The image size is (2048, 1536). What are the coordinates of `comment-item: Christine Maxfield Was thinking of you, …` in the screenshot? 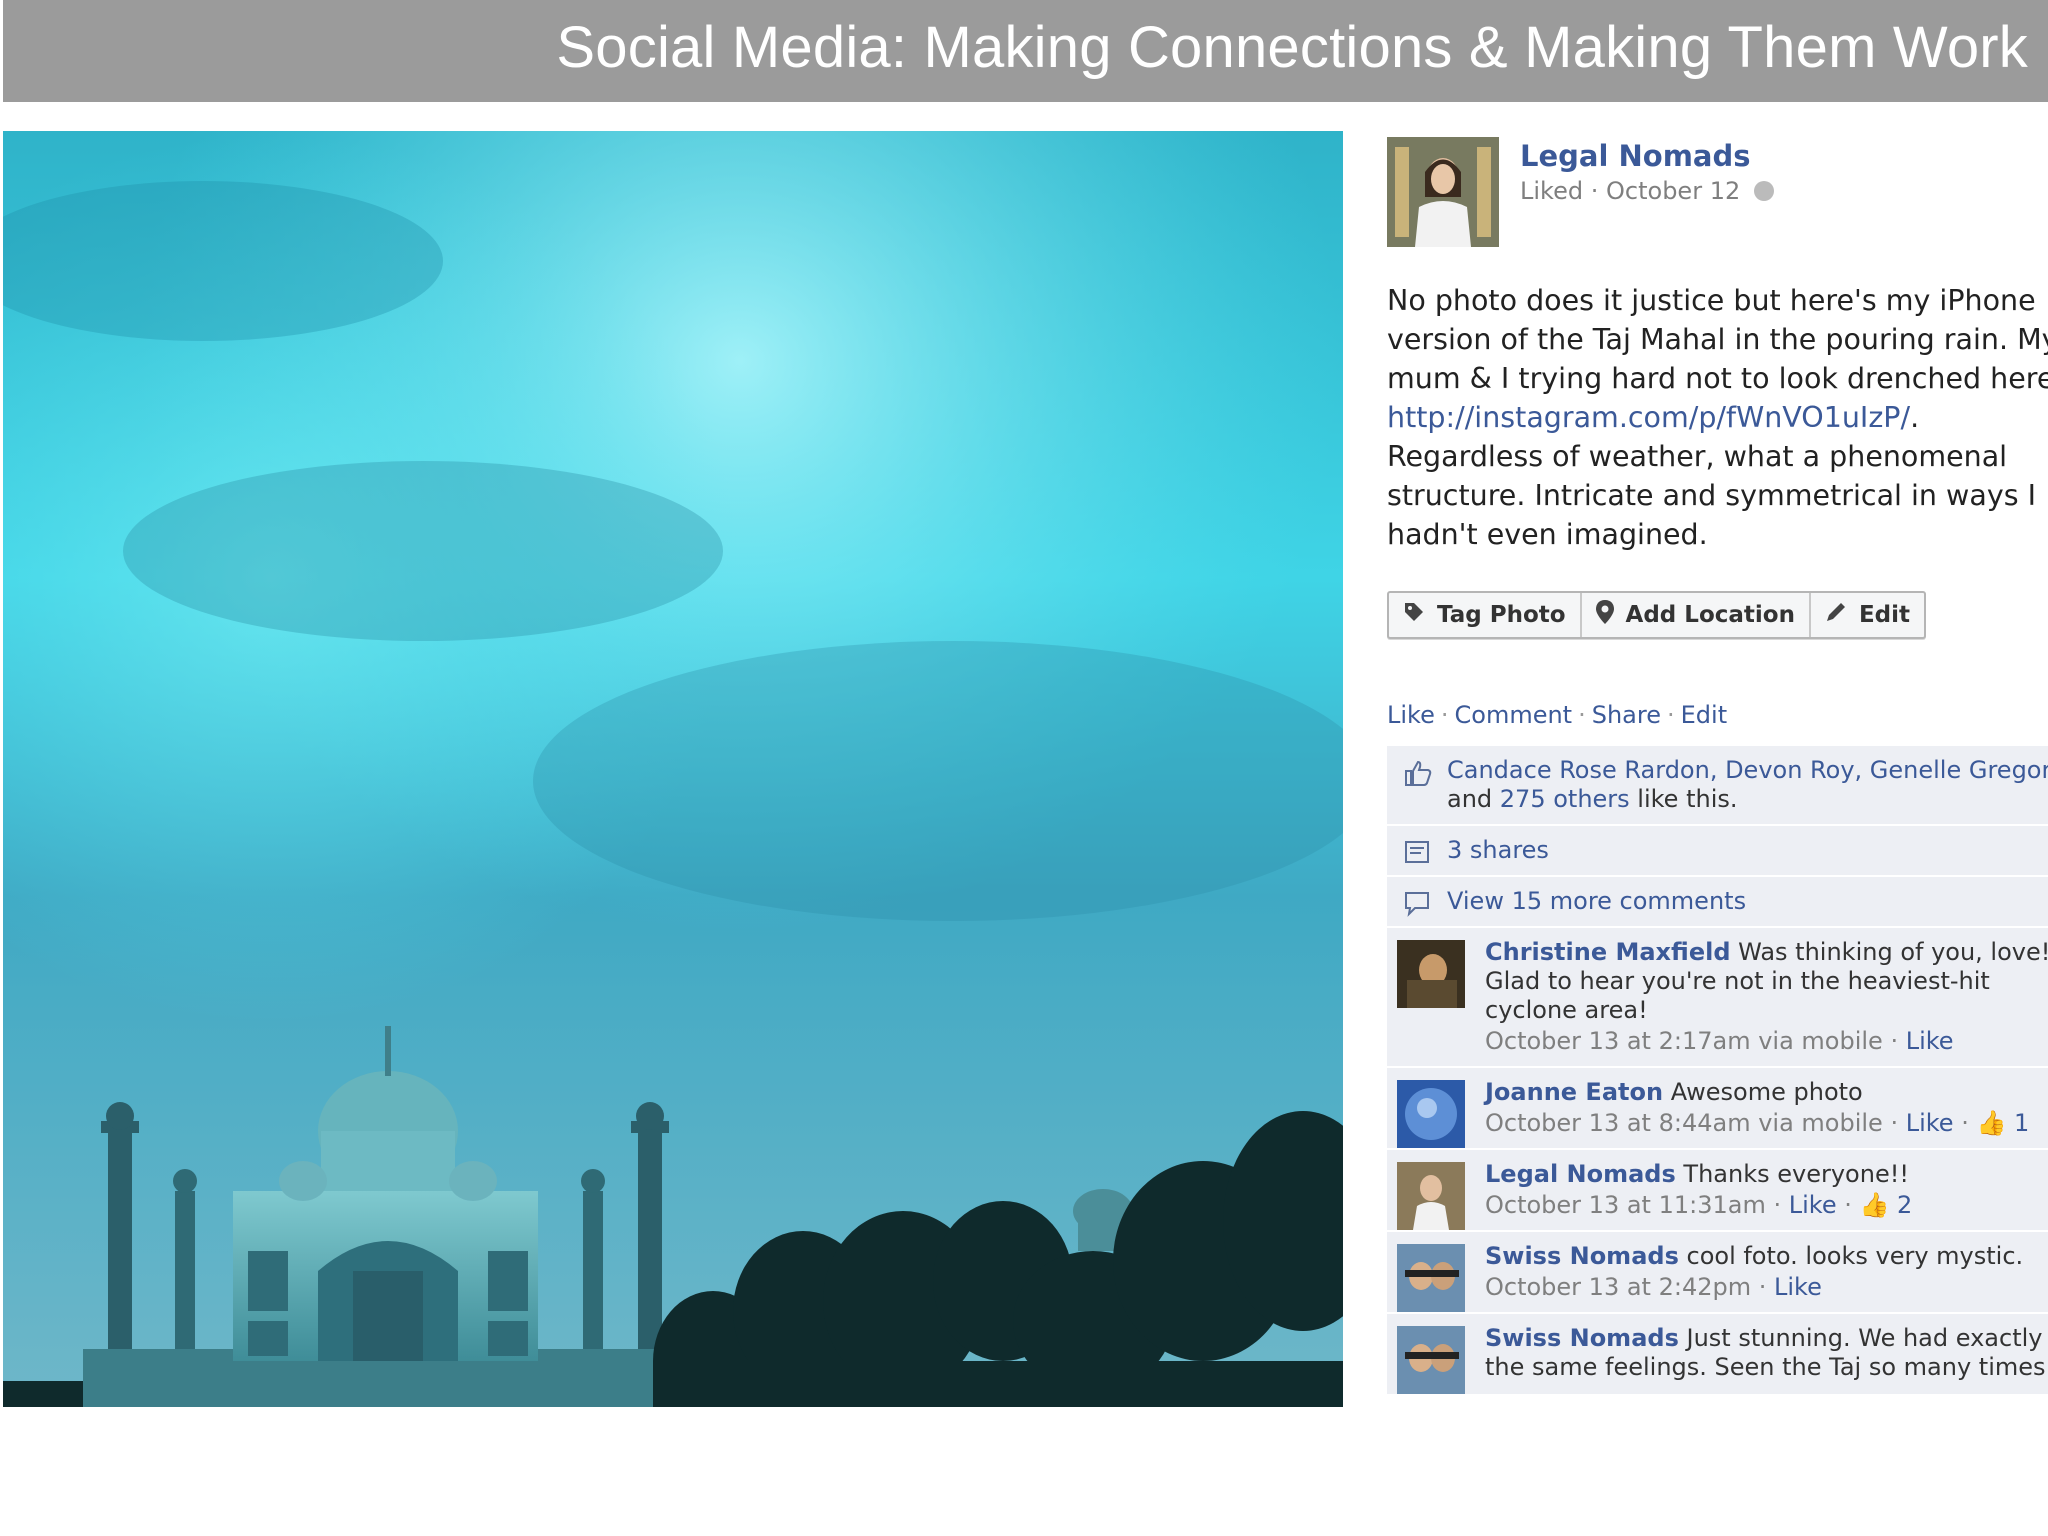 It's located at (1717, 998).